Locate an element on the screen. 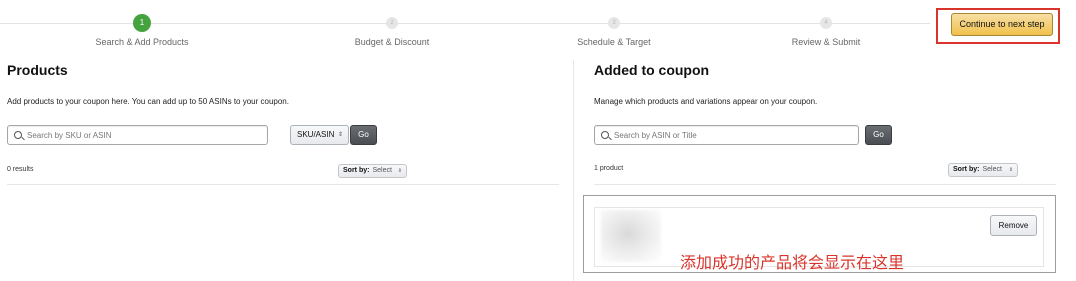 The image size is (1076, 281). coupon-search-box is located at coordinates (726, 135).